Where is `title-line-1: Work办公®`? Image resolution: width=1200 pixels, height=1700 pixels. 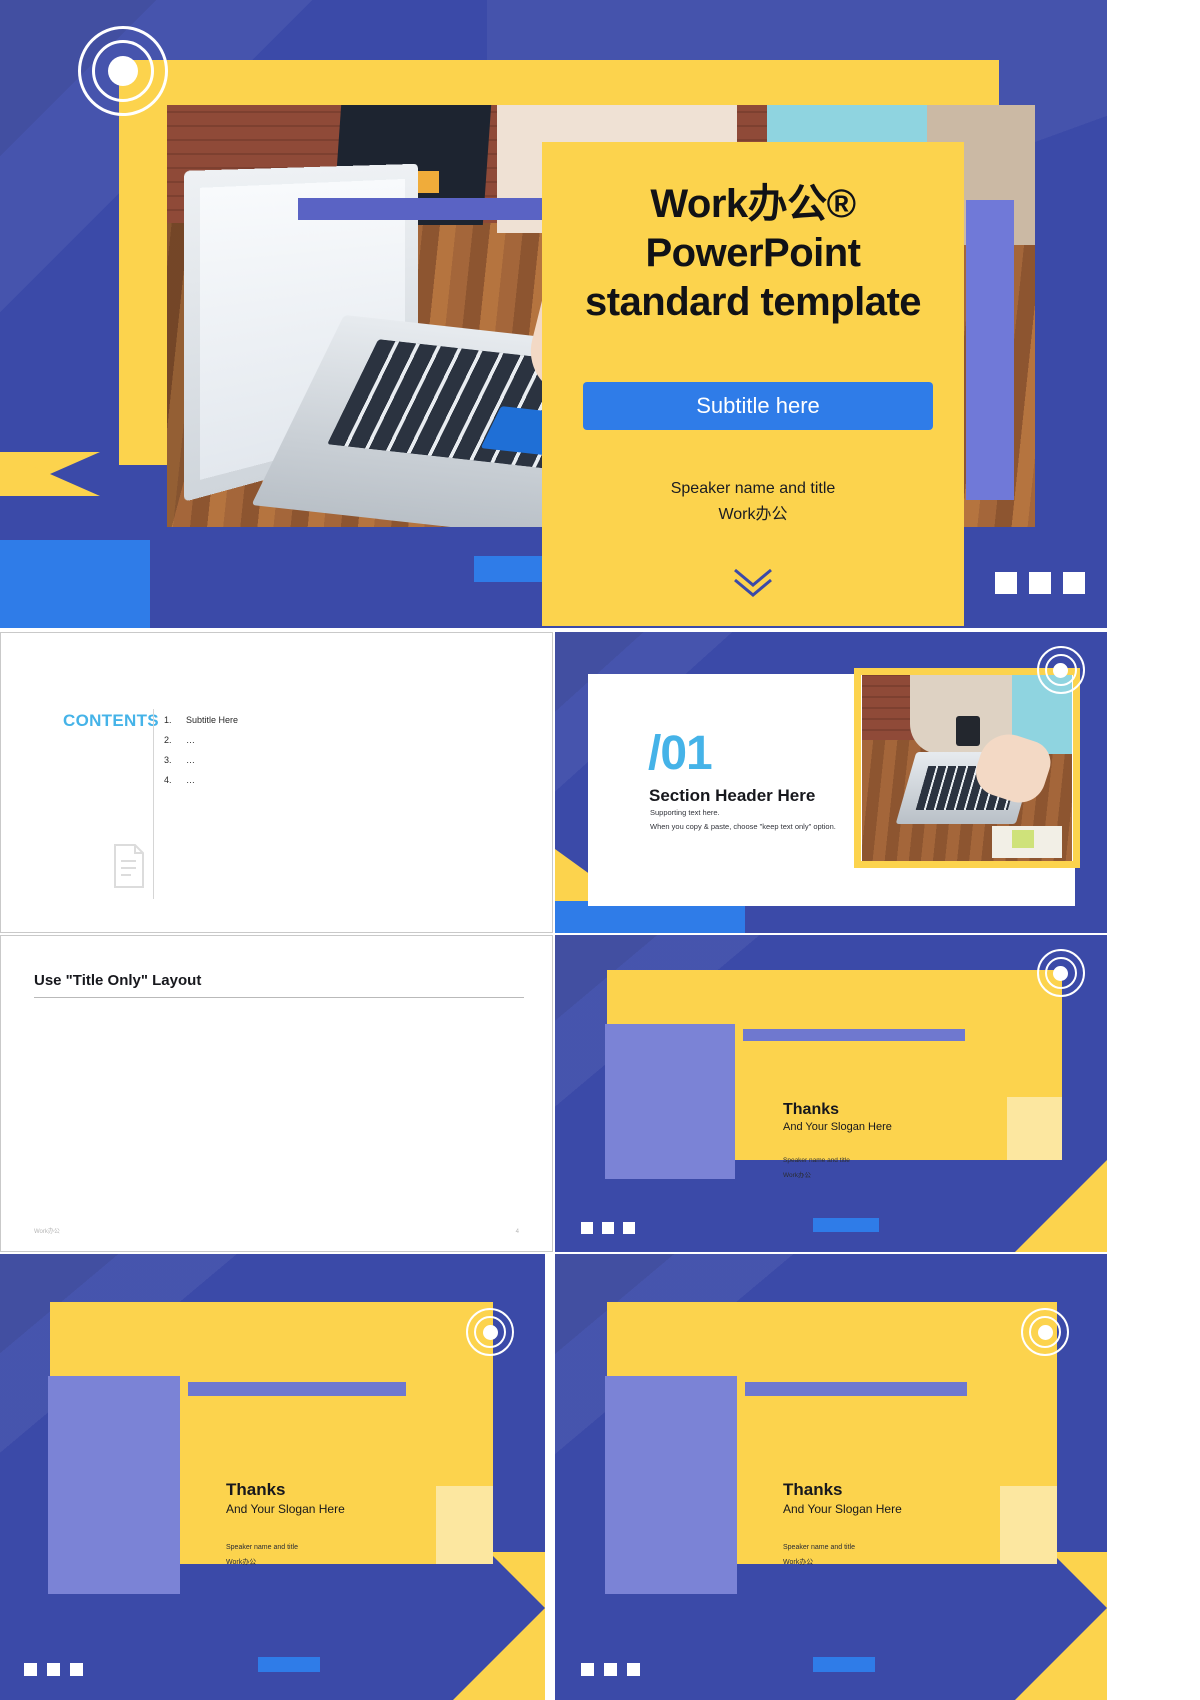 title-line-1: Work办公® is located at coordinates (753, 204).